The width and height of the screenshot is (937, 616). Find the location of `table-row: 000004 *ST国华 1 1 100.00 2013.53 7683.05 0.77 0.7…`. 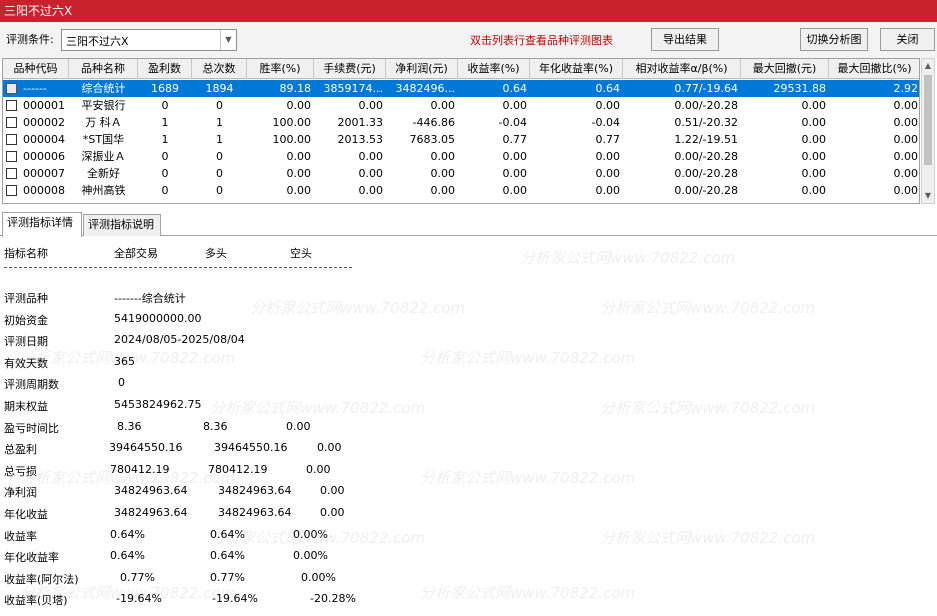

table-row: 000004 *ST国华 1 1 100.00 2013.53 7683.05 0.77 0.7… is located at coordinates (461, 139).